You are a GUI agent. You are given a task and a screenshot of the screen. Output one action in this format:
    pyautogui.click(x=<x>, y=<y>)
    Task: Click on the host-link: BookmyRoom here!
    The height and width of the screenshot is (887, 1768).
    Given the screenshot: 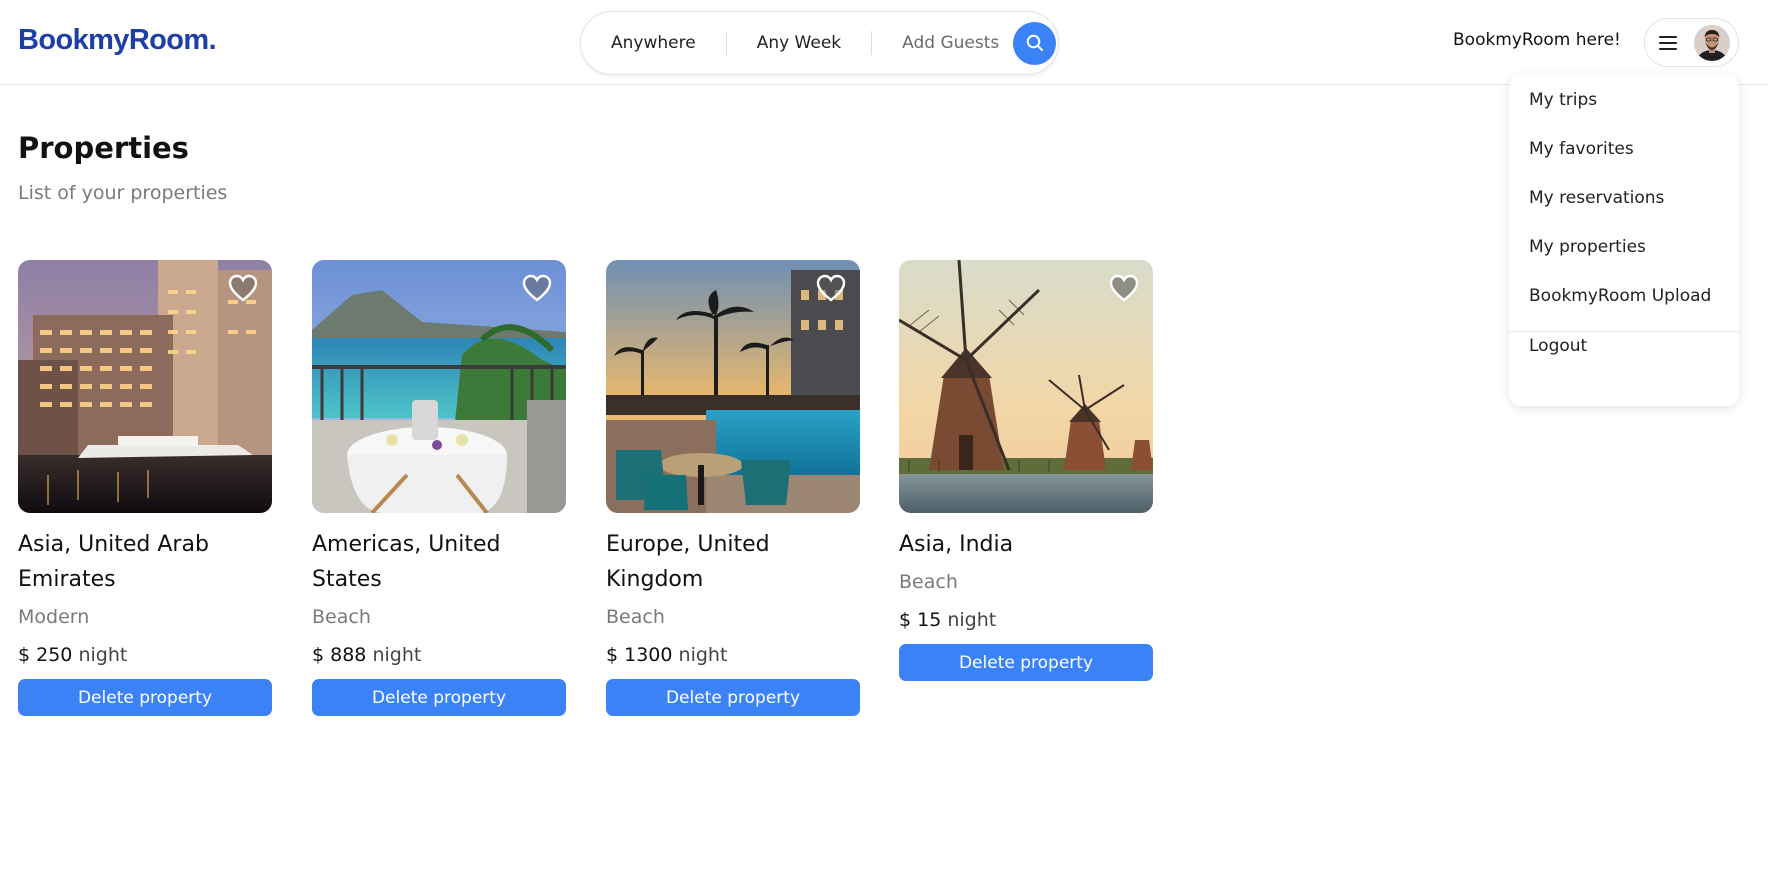 What is the action you would take?
    pyautogui.click(x=1537, y=40)
    